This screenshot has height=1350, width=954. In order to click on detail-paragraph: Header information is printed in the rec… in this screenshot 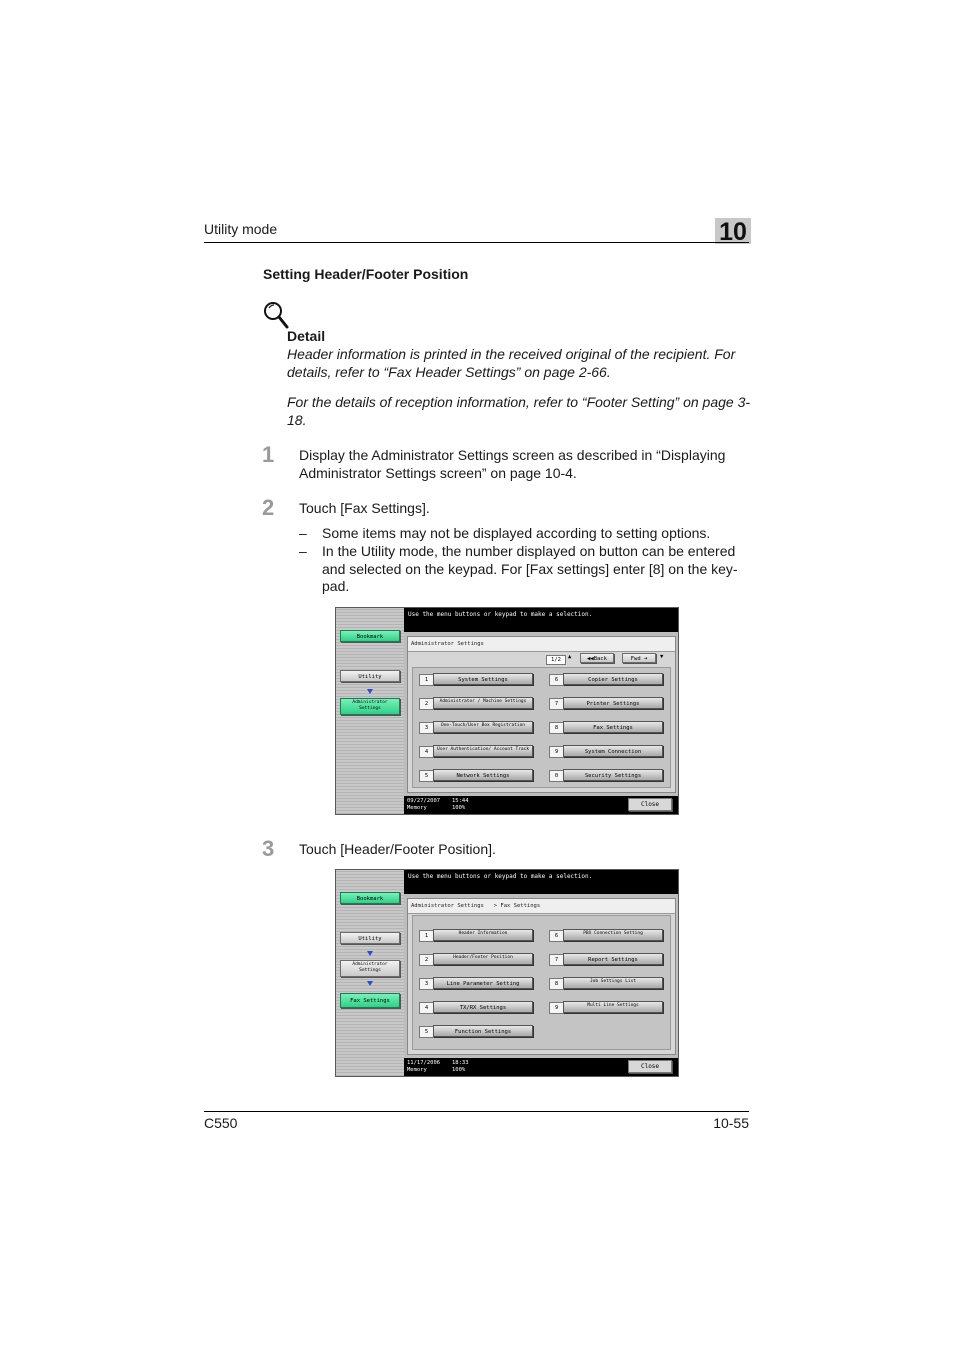, I will do `click(511, 363)`.